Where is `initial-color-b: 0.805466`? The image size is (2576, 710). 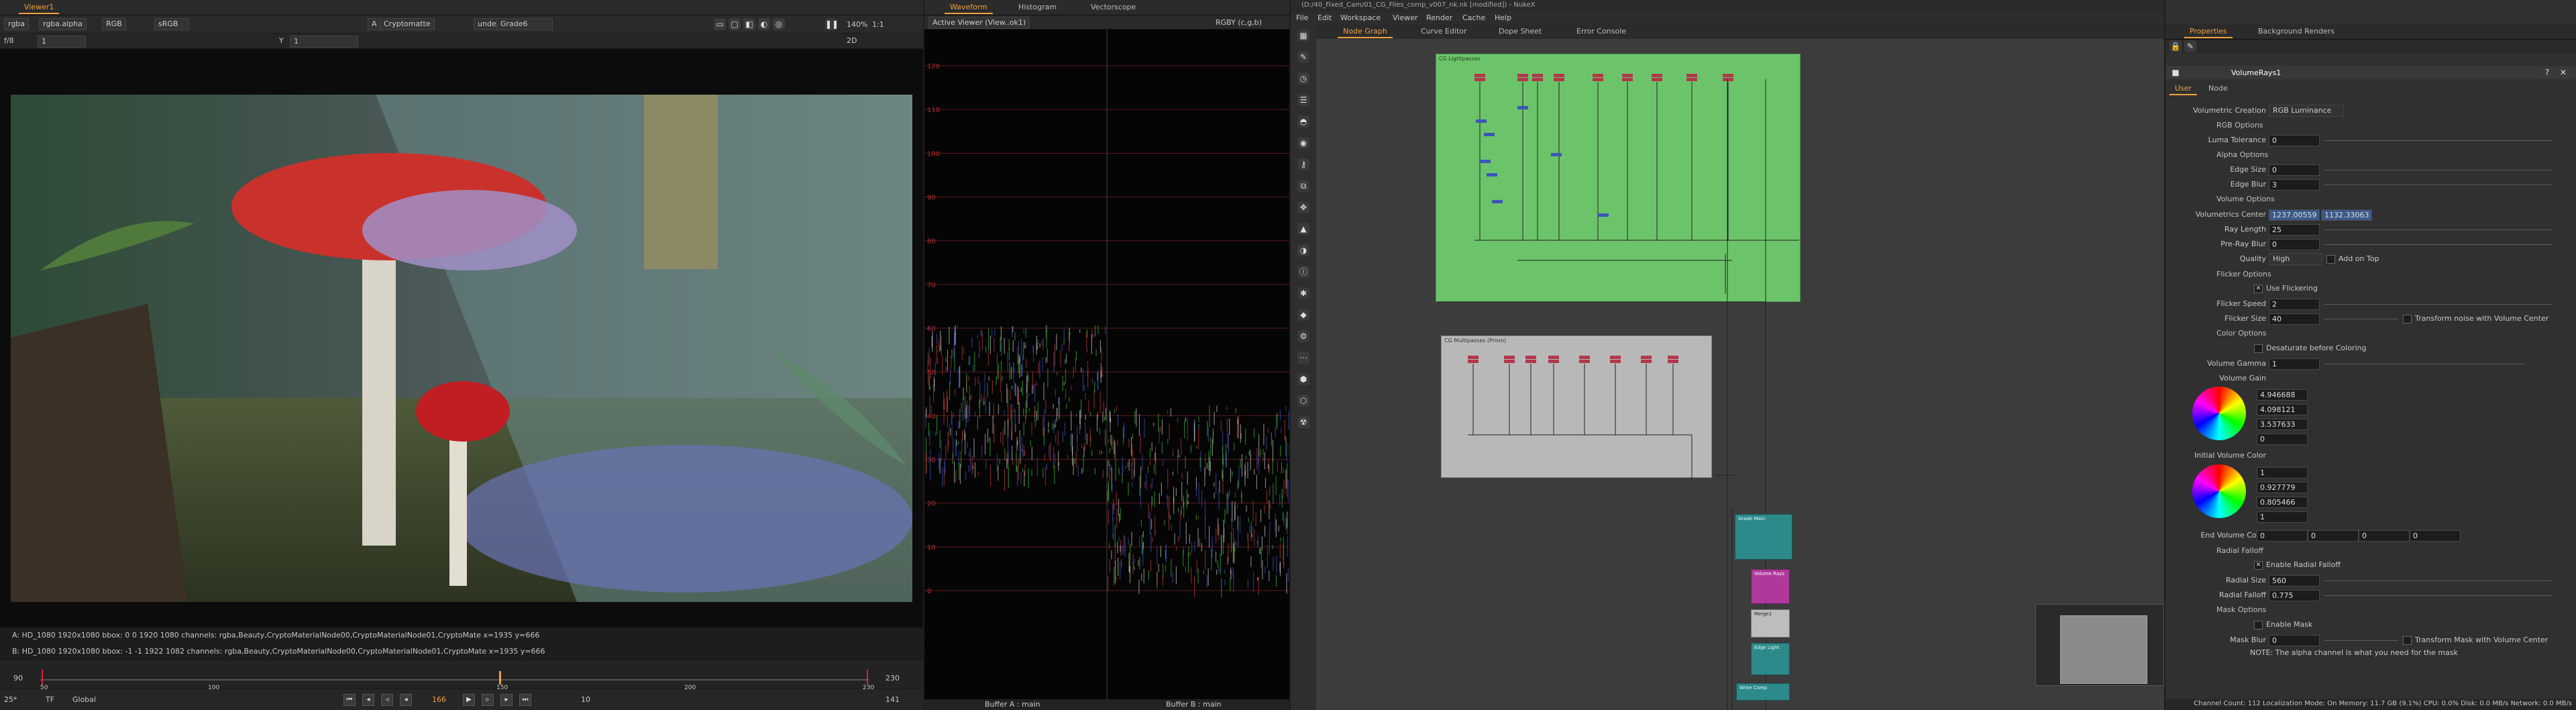 initial-color-b: 0.805466 is located at coordinates (2282, 502).